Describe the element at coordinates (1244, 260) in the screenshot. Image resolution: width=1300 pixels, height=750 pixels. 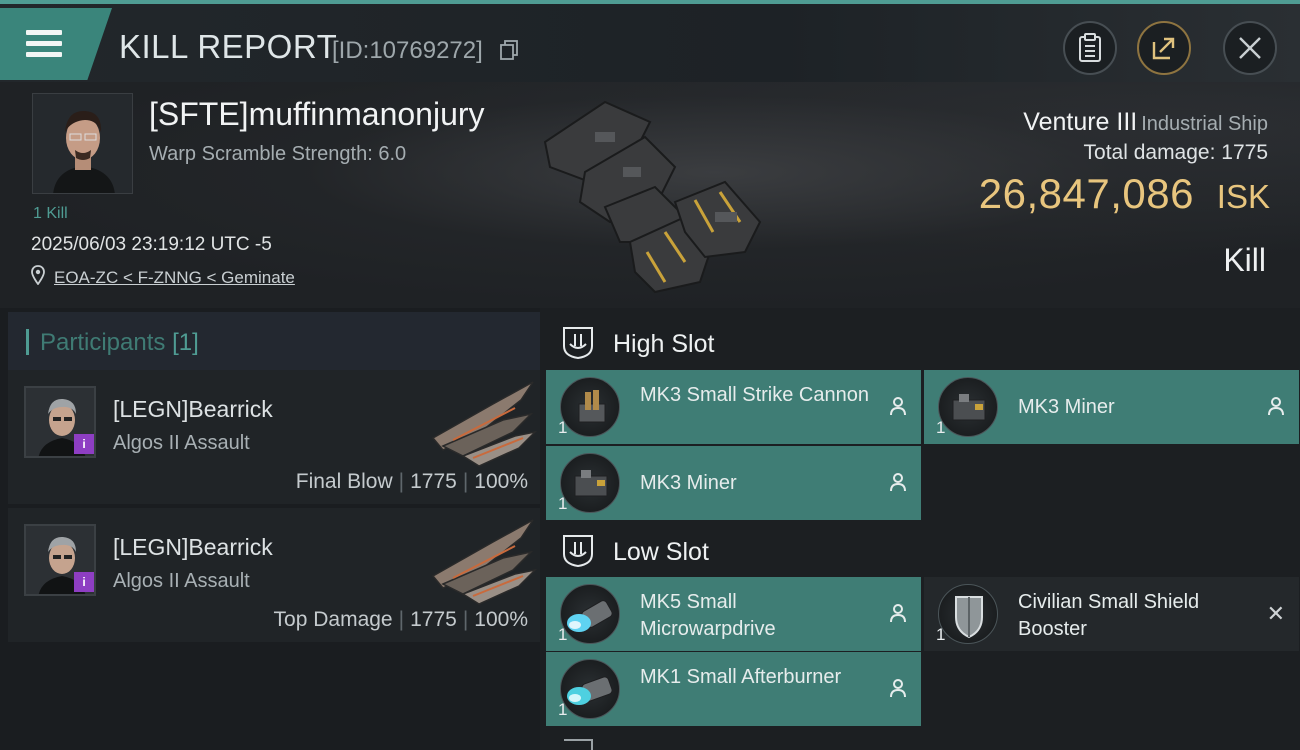
I see `outcome-label: Kill` at that location.